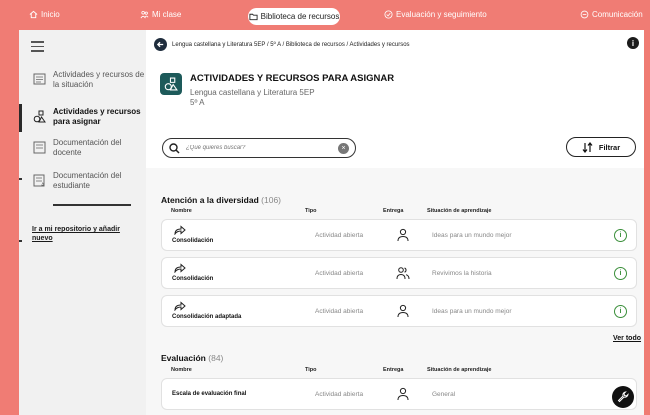 The height and width of the screenshot is (415, 650). What do you see at coordinates (216, 358) in the screenshot?
I see `section-count: (84)` at bounding box center [216, 358].